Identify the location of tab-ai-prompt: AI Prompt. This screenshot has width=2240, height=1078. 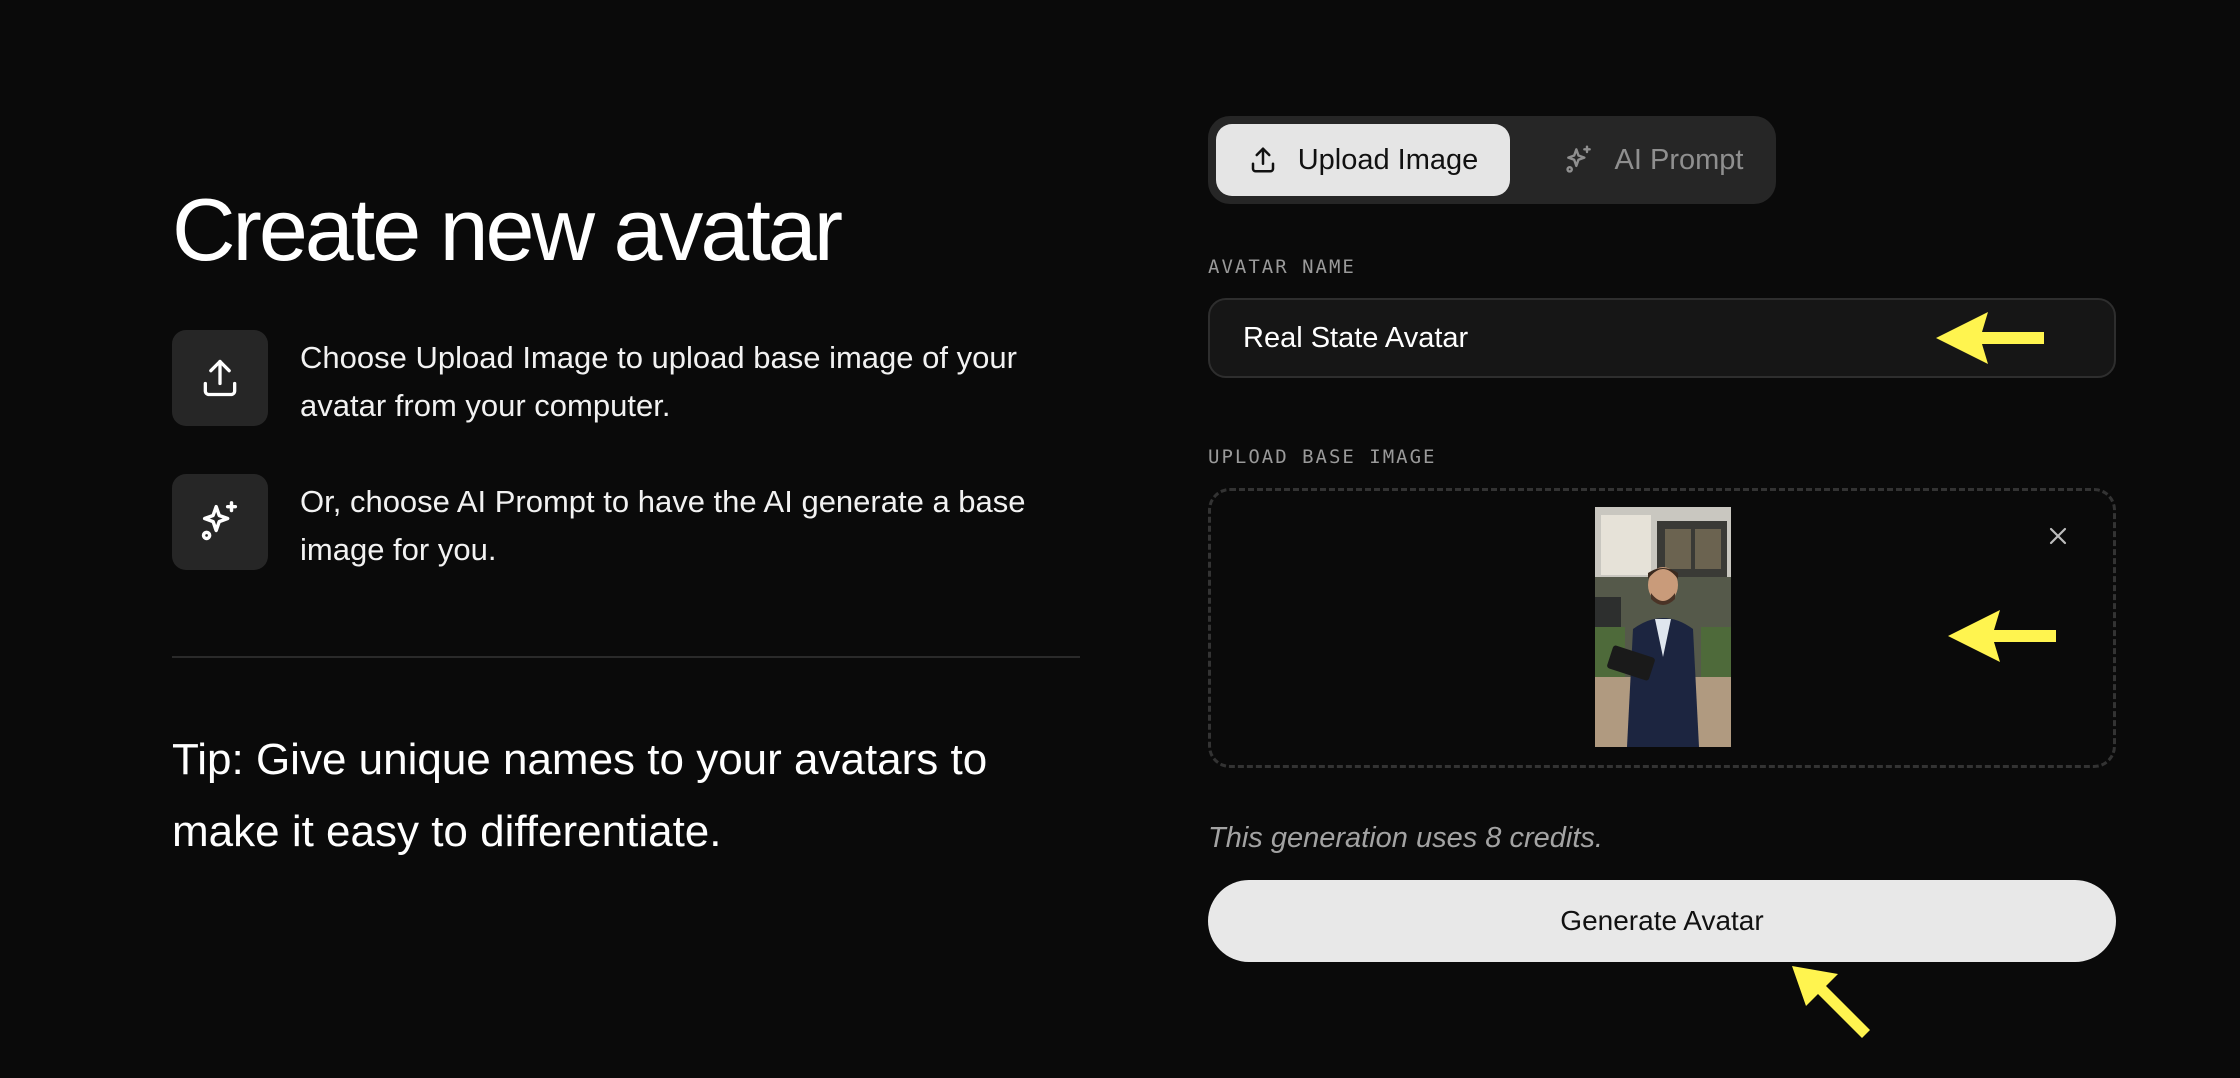
(1653, 160).